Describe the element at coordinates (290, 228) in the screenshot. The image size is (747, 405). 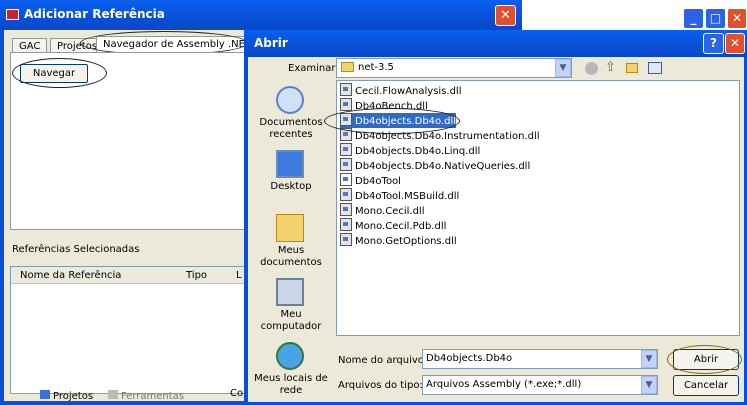
I see `my-documents-icon` at that location.